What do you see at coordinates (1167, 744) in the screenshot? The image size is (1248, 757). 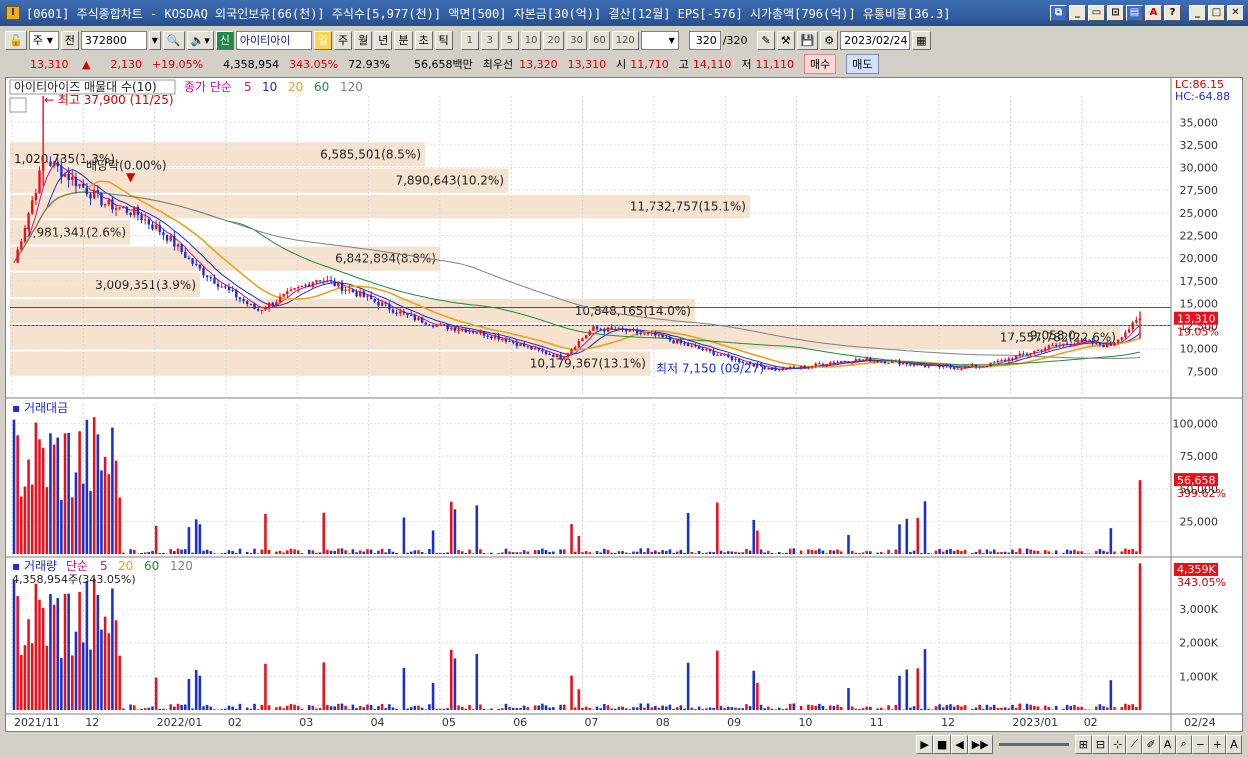 I see `text-tool-icon: A` at bounding box center [1167, 744].